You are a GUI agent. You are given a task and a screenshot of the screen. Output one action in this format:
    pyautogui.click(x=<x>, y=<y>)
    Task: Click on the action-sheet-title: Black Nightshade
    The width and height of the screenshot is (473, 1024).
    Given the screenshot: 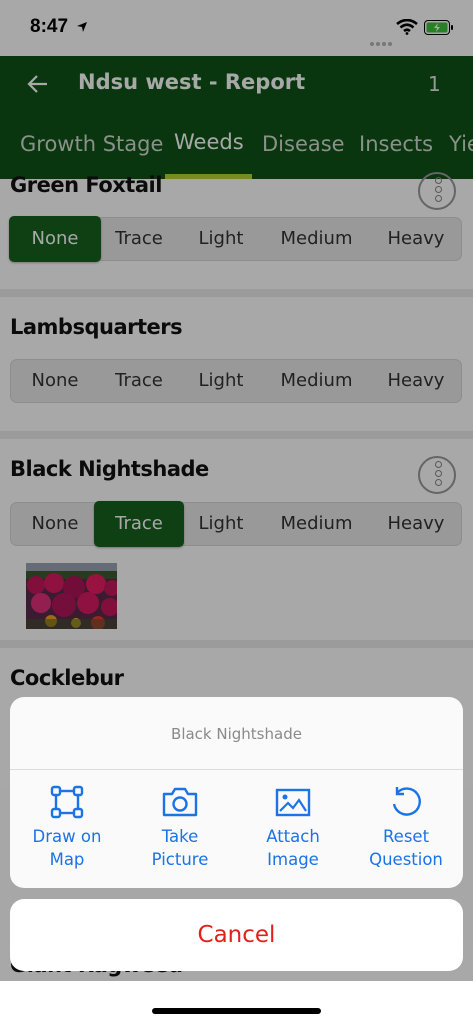 What is the action you would take?
    pyautogui.click(x=236, y=733)
    